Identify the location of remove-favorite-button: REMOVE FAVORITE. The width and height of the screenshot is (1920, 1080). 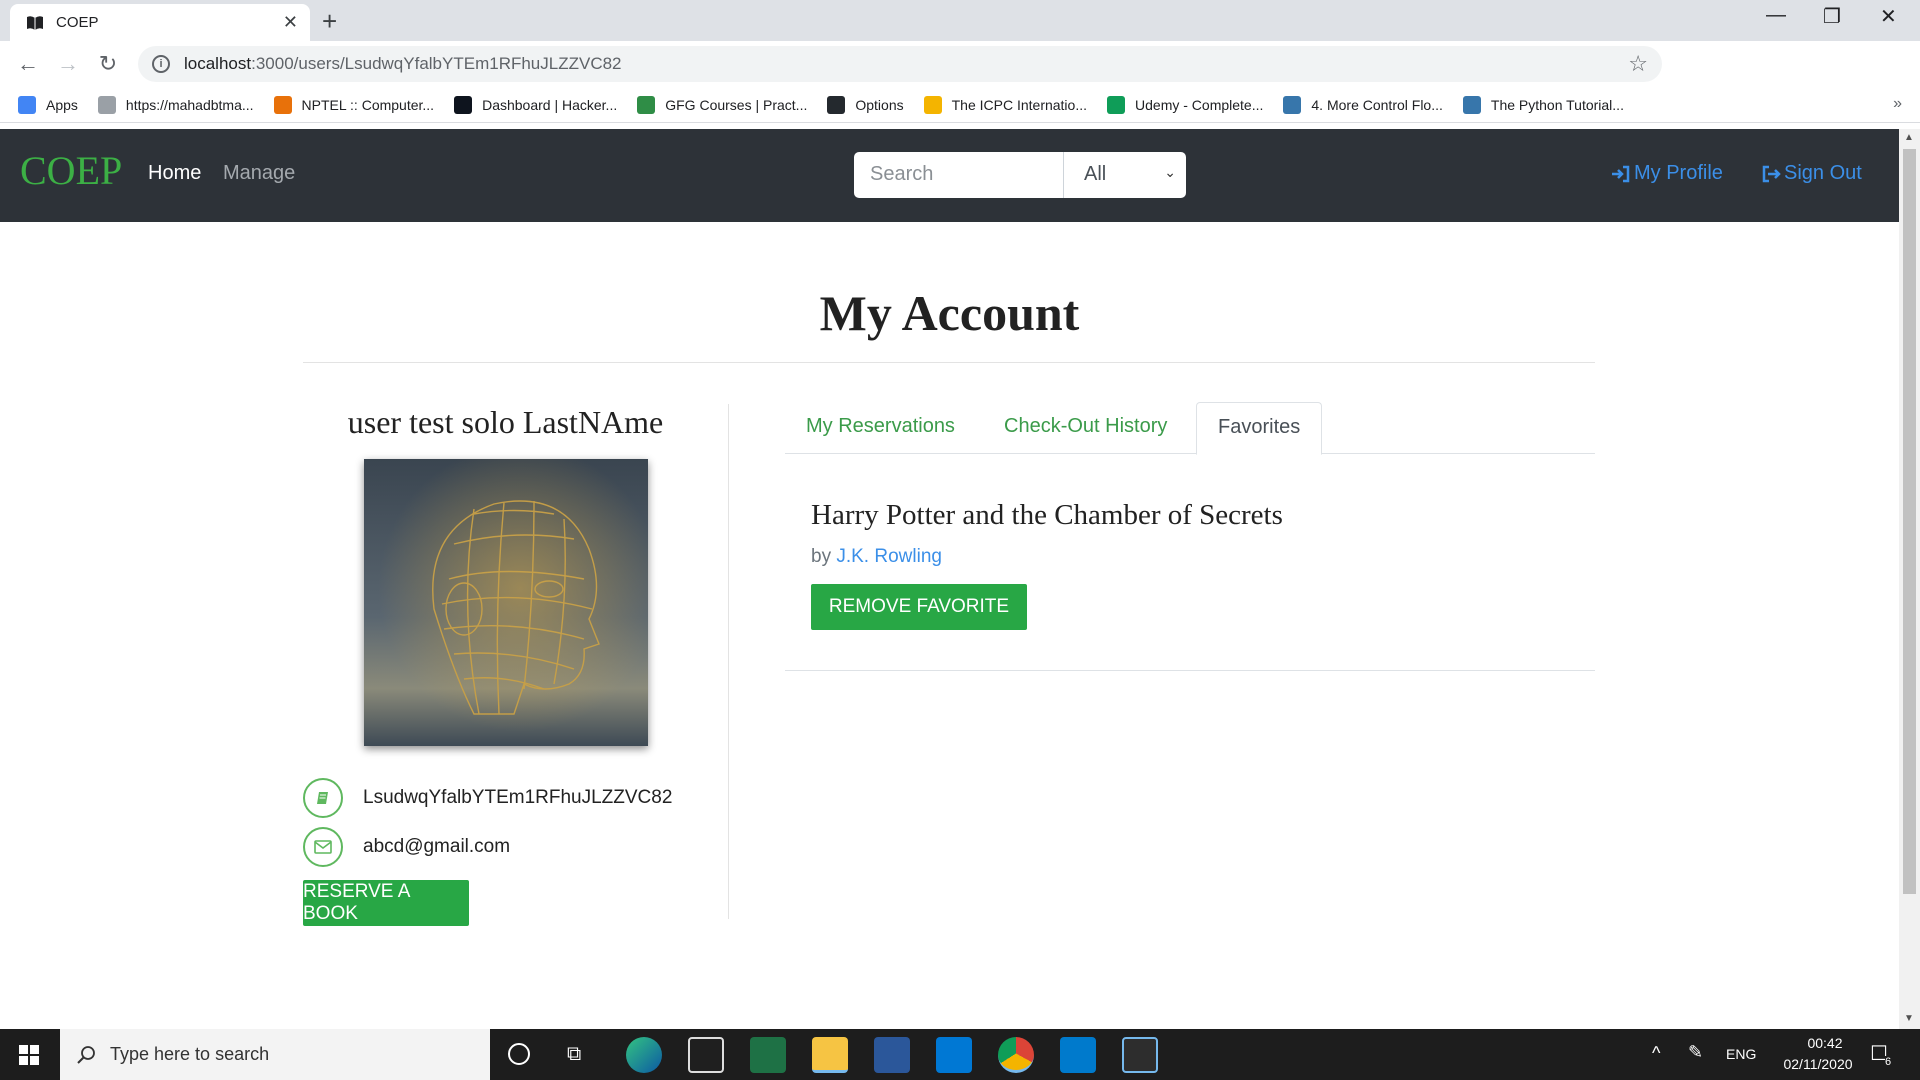
(919, 607).